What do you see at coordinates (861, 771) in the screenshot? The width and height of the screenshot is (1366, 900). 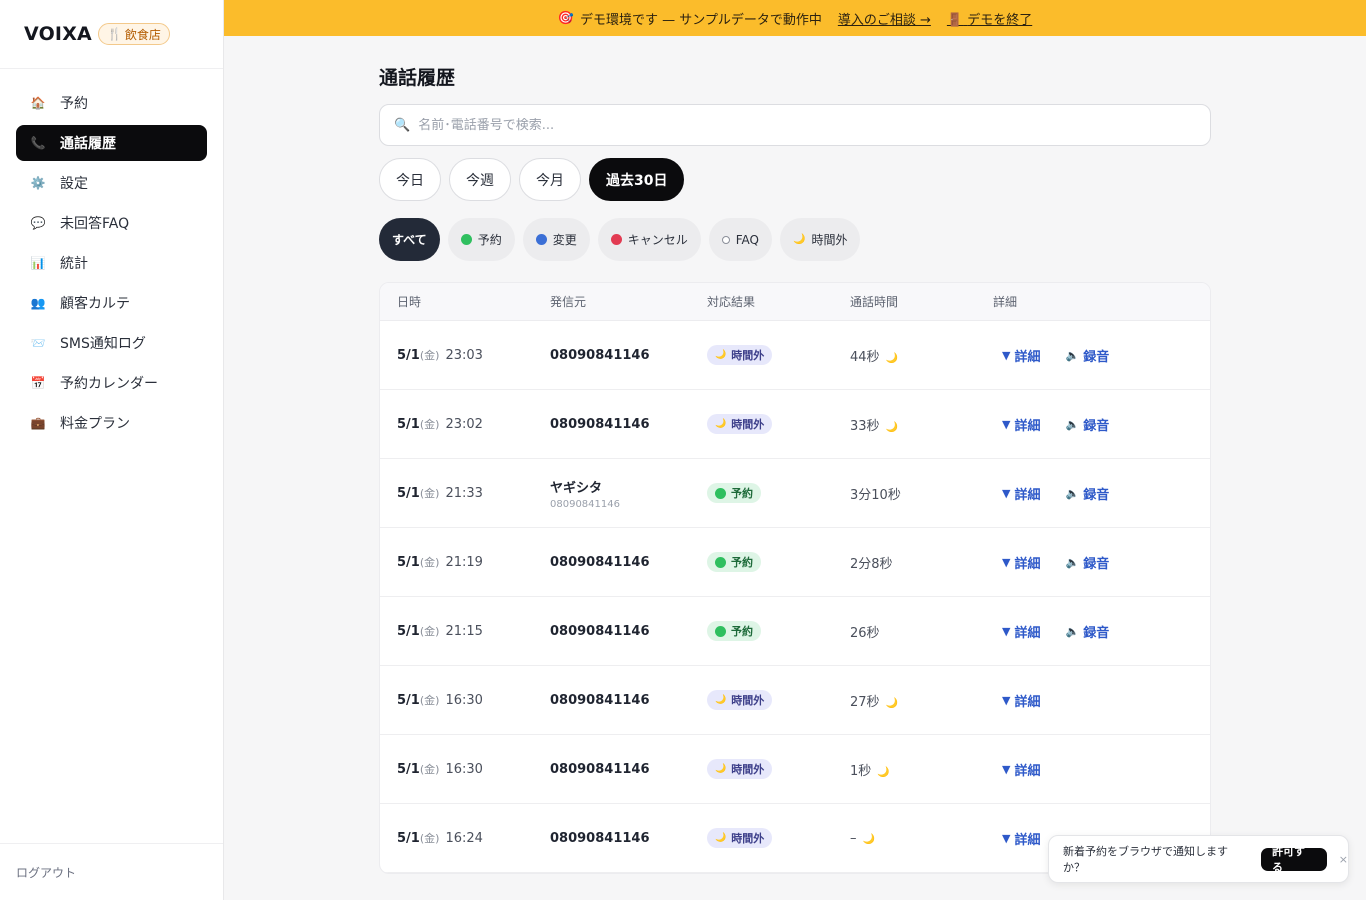 I see `call-duration: 1秒` at bounding box center [861, 771].